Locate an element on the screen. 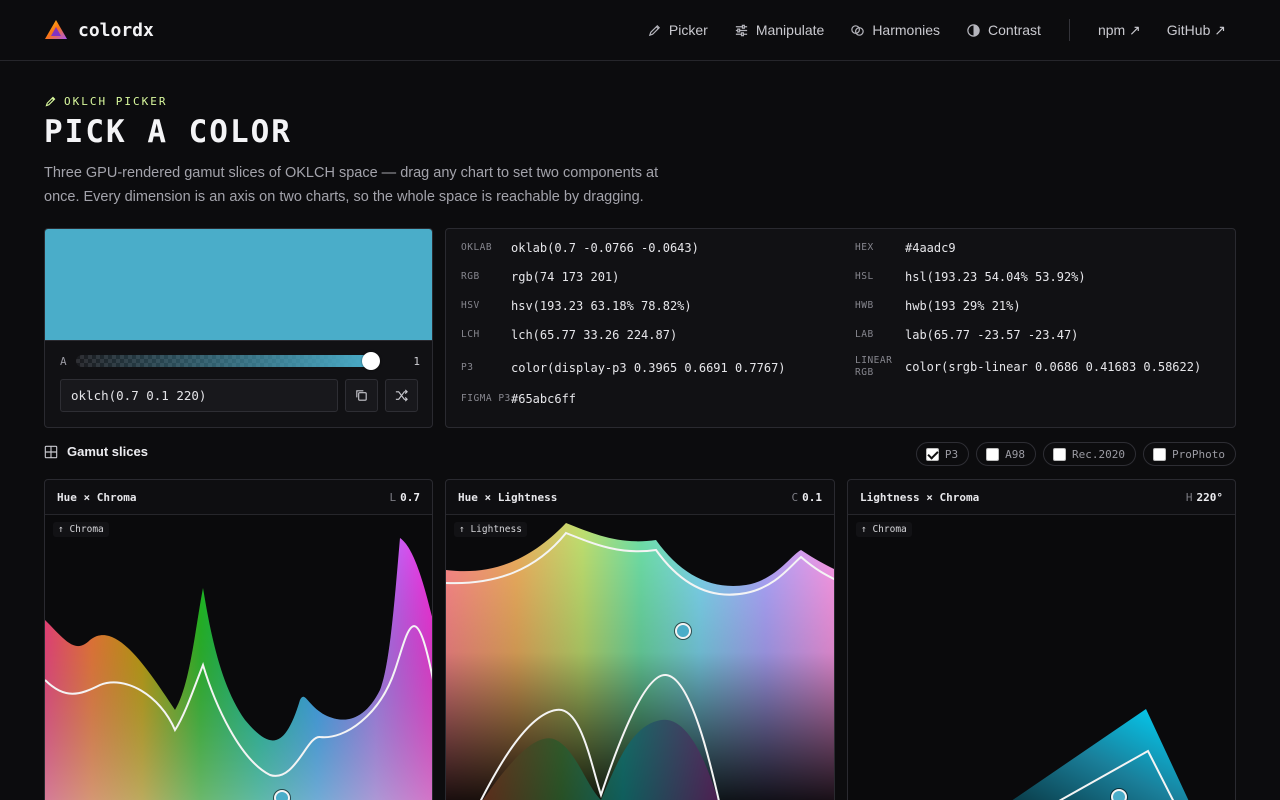 The height and width of the screenshot is (800, 1280). shuffle-icon is located at coordinates (401, 395).